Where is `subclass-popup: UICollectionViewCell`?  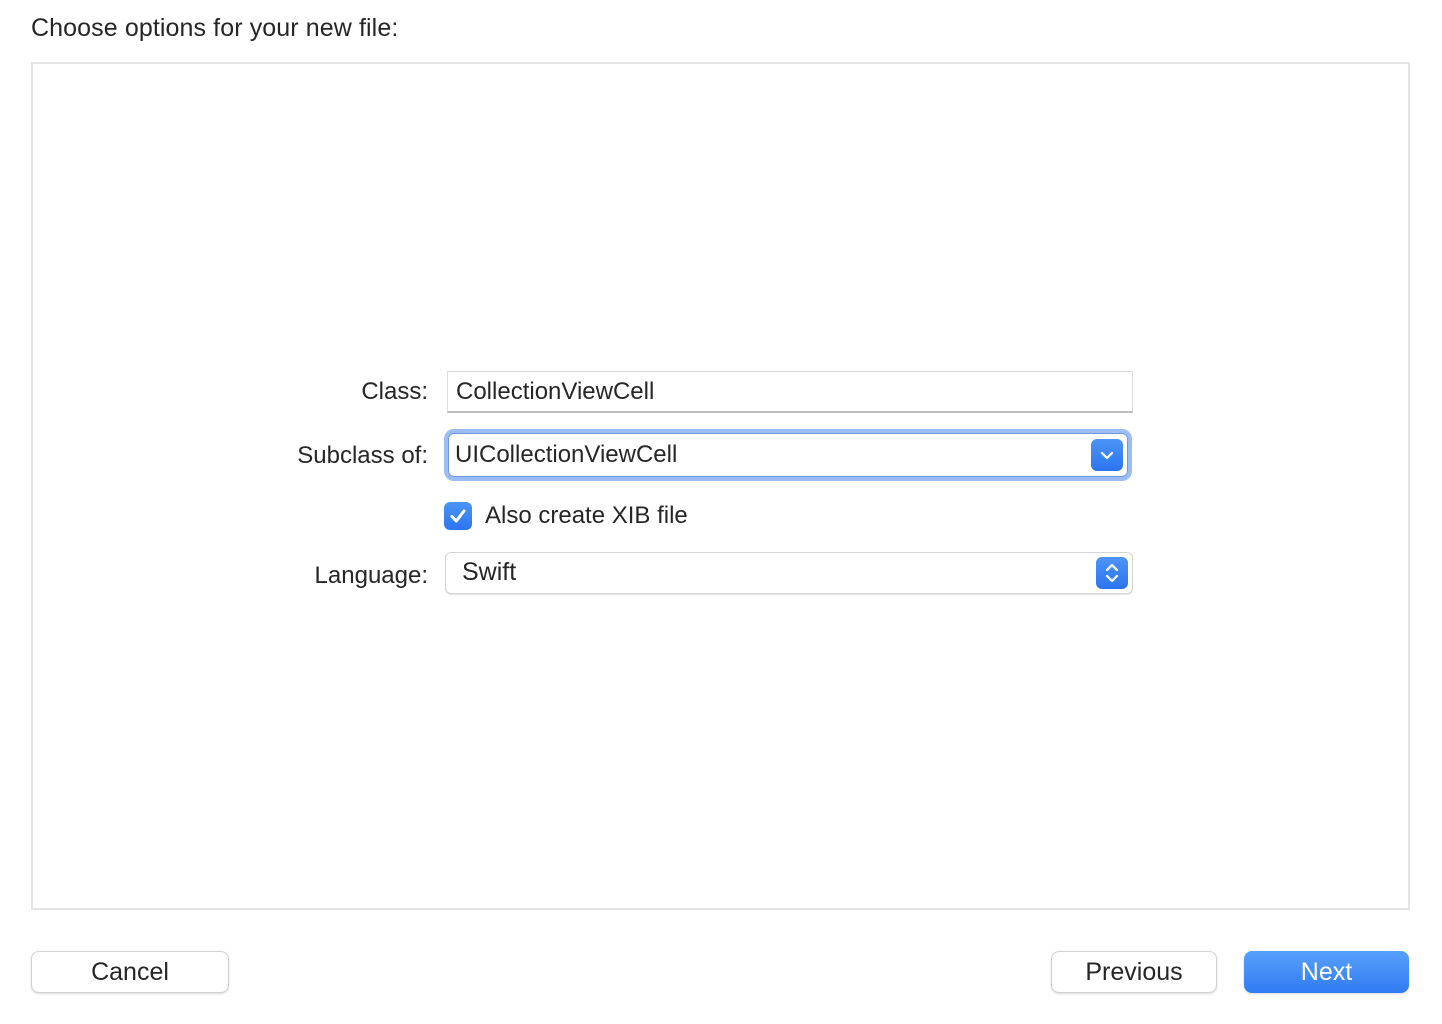
subclass-popup: UICollectionViewCell is located at coordinates (788, 455).